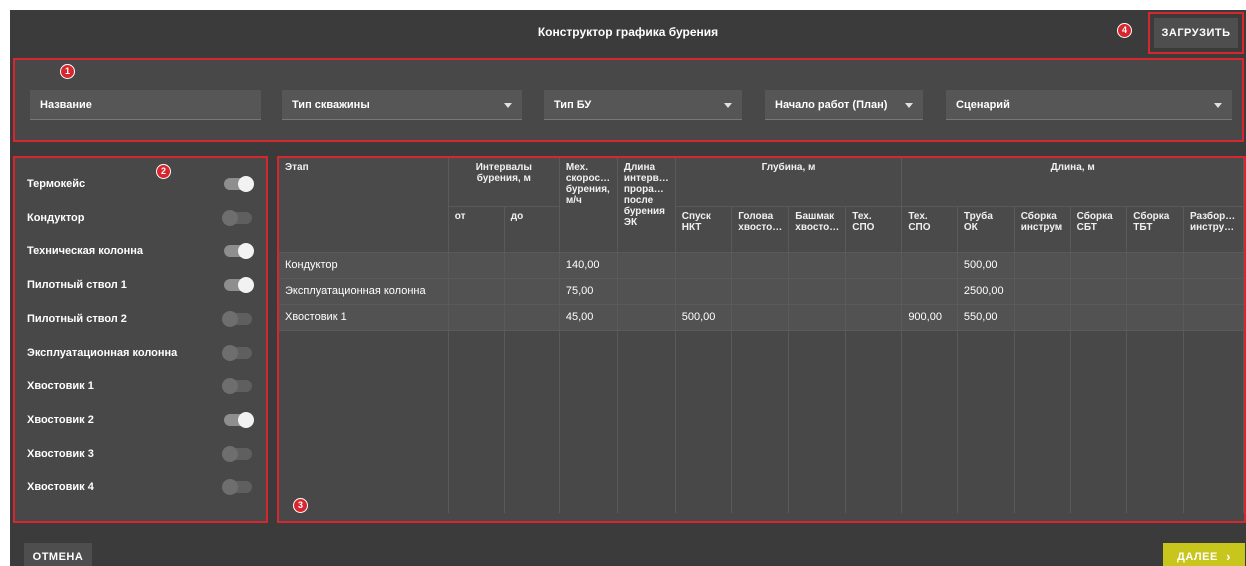  I want to click on table-row: Кондуктор 140,00 500,00, so click(761, 265).